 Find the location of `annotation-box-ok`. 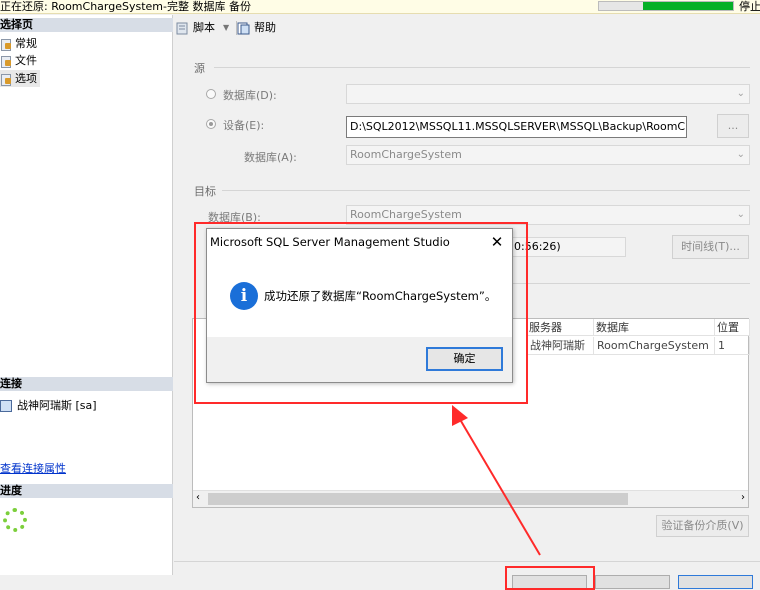

annotation-box-ok is located at coordinates (550, 578).